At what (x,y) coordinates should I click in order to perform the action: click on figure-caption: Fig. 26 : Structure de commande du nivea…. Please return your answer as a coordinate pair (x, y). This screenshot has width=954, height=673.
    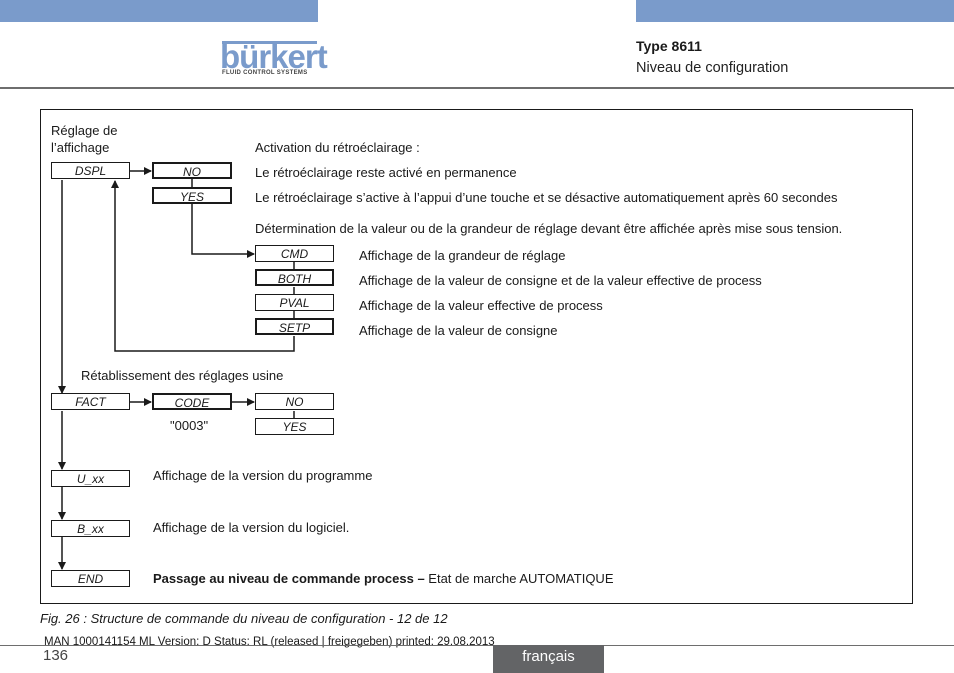
    Looking at the image, I should click on (244, 618).